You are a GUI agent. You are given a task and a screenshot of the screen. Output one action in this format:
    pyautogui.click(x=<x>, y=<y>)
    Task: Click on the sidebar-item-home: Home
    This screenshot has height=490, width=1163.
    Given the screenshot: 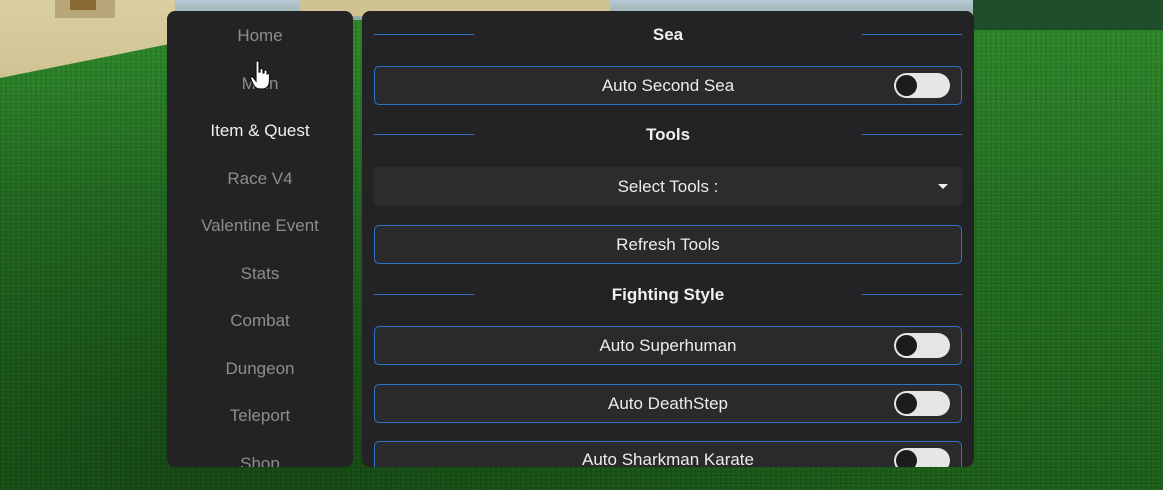 What is the action you would take?
    pyautogui.click(x=260, y=36)
    